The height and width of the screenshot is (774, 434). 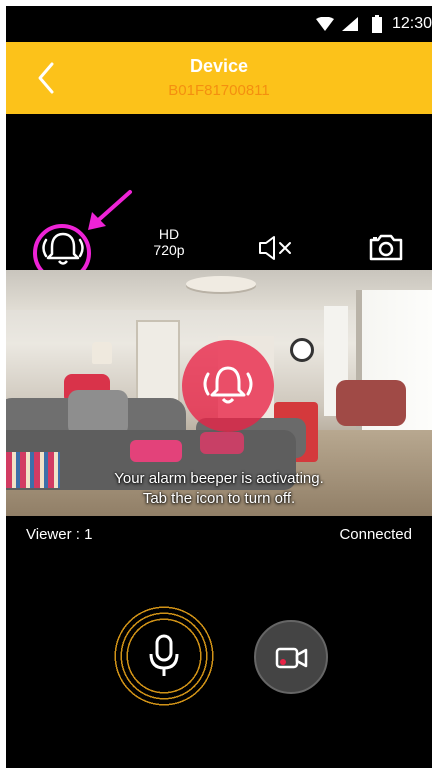 What do you see at coordinates (302, 350) in the screenshot?
I see `wall-clock` at bounding box center [302, 350].